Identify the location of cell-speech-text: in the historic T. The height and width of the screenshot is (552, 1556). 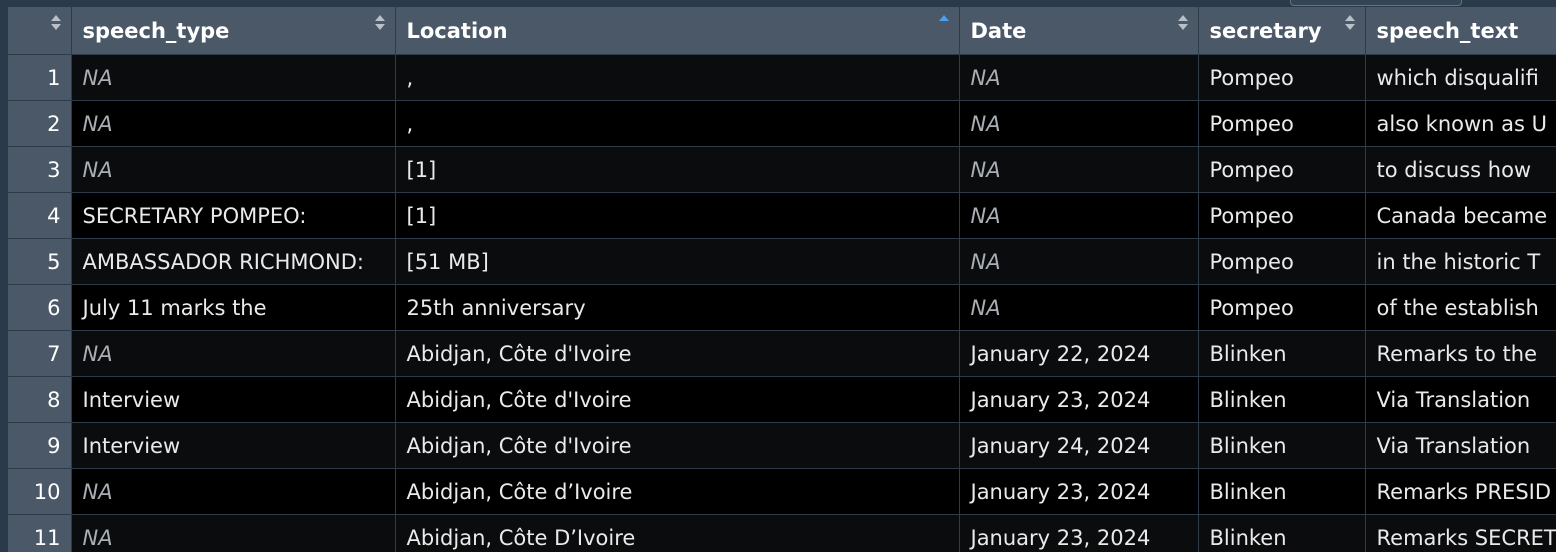
(1460, 261).